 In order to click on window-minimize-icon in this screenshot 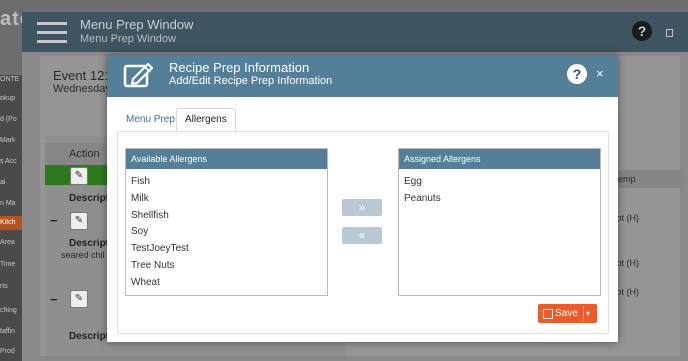, I will do `click(669, 33)`.